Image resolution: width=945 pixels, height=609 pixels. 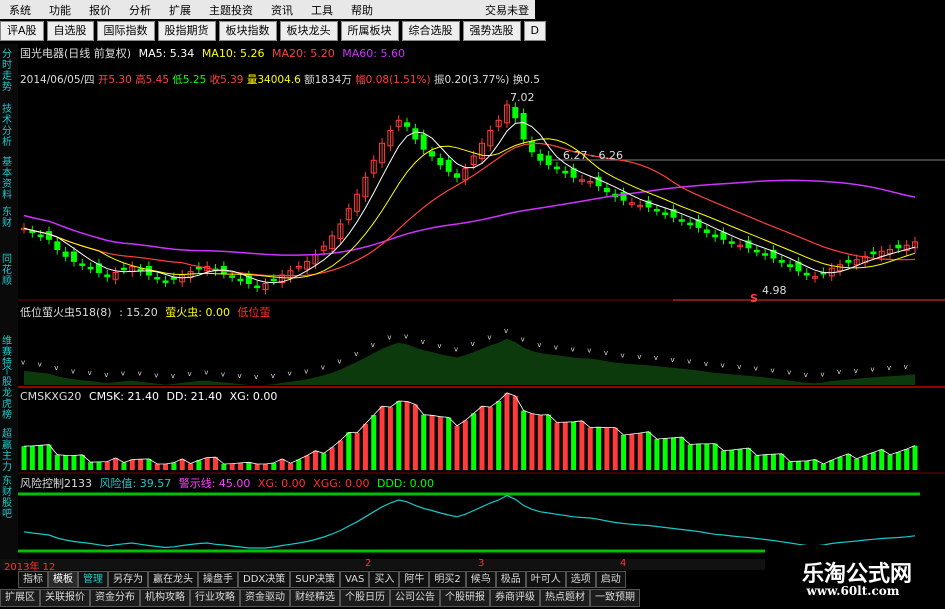 I want to click on indicator-tab-12: 候鸟, so click(x=480, y=579).